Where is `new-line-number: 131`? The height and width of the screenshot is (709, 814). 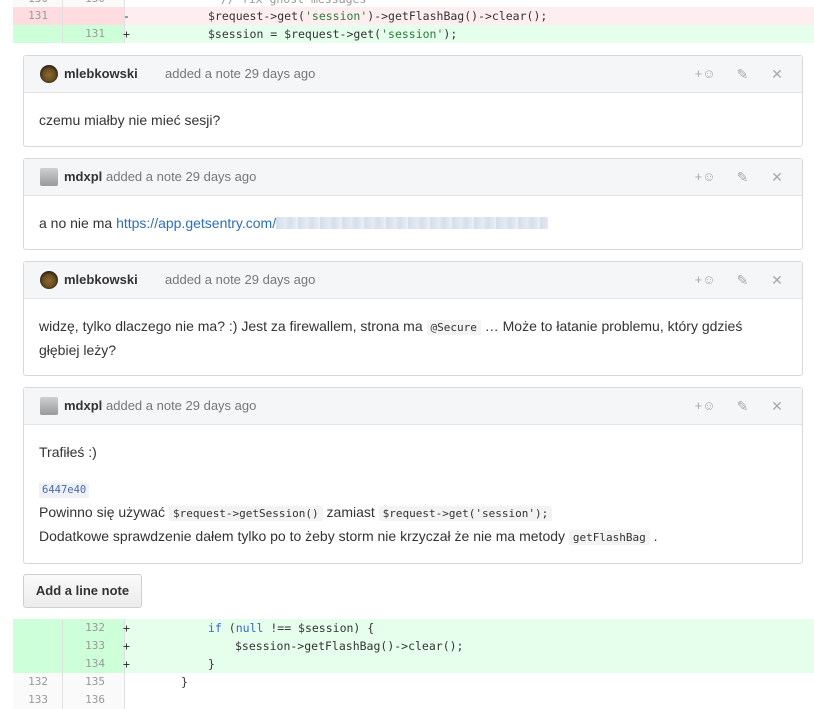
new-line-number: 131 is located at coordinates (95, 33).